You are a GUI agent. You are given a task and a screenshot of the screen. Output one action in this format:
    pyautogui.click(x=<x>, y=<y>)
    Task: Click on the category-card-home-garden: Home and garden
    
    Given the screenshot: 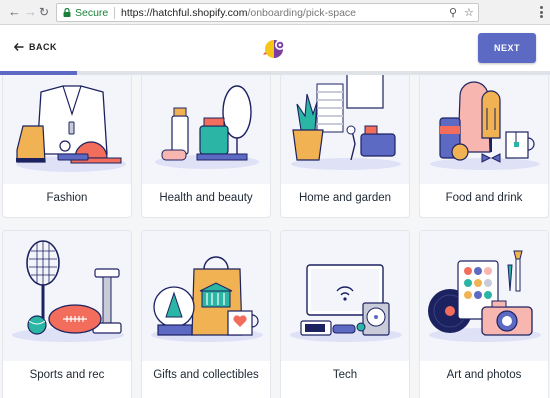 What is the action you would take?
    pyautogui.click(x=345, y=146)
    